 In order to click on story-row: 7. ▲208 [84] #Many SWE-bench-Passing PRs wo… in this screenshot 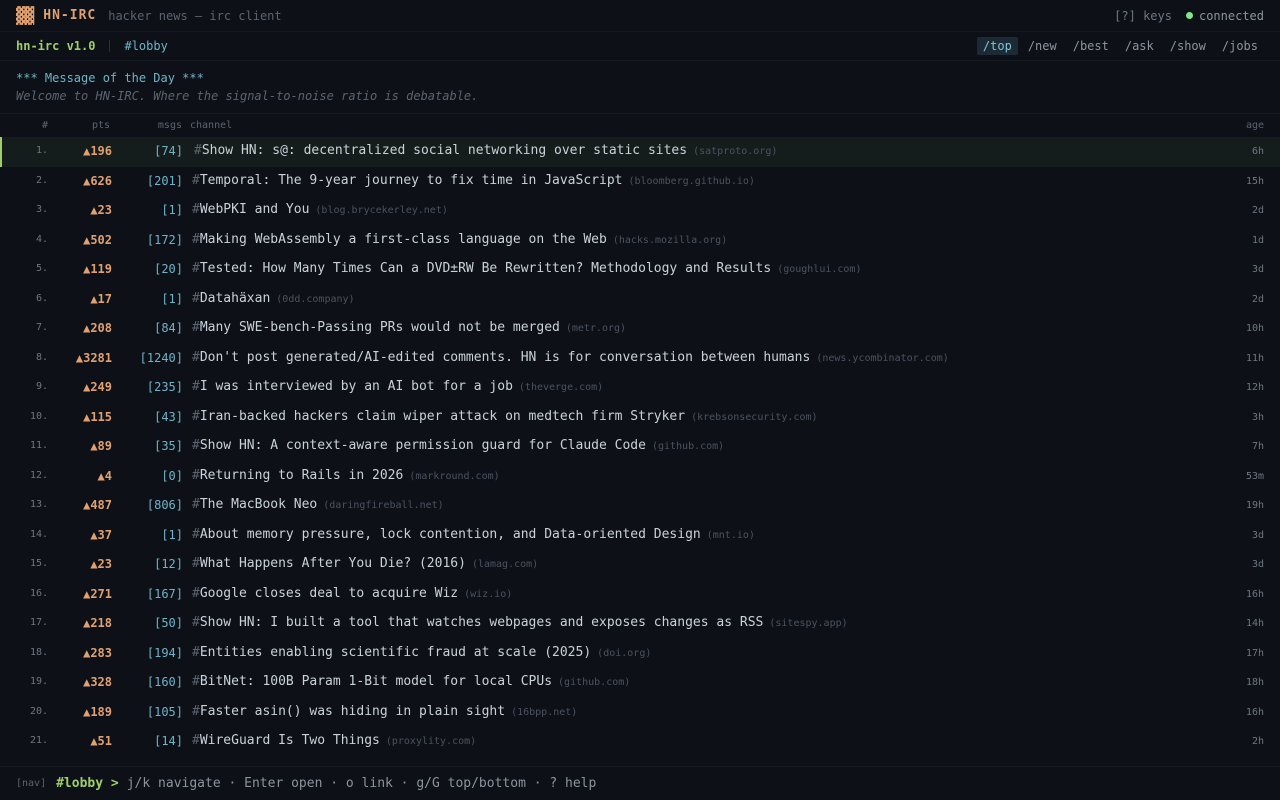, I will do `click(640, 329)`.